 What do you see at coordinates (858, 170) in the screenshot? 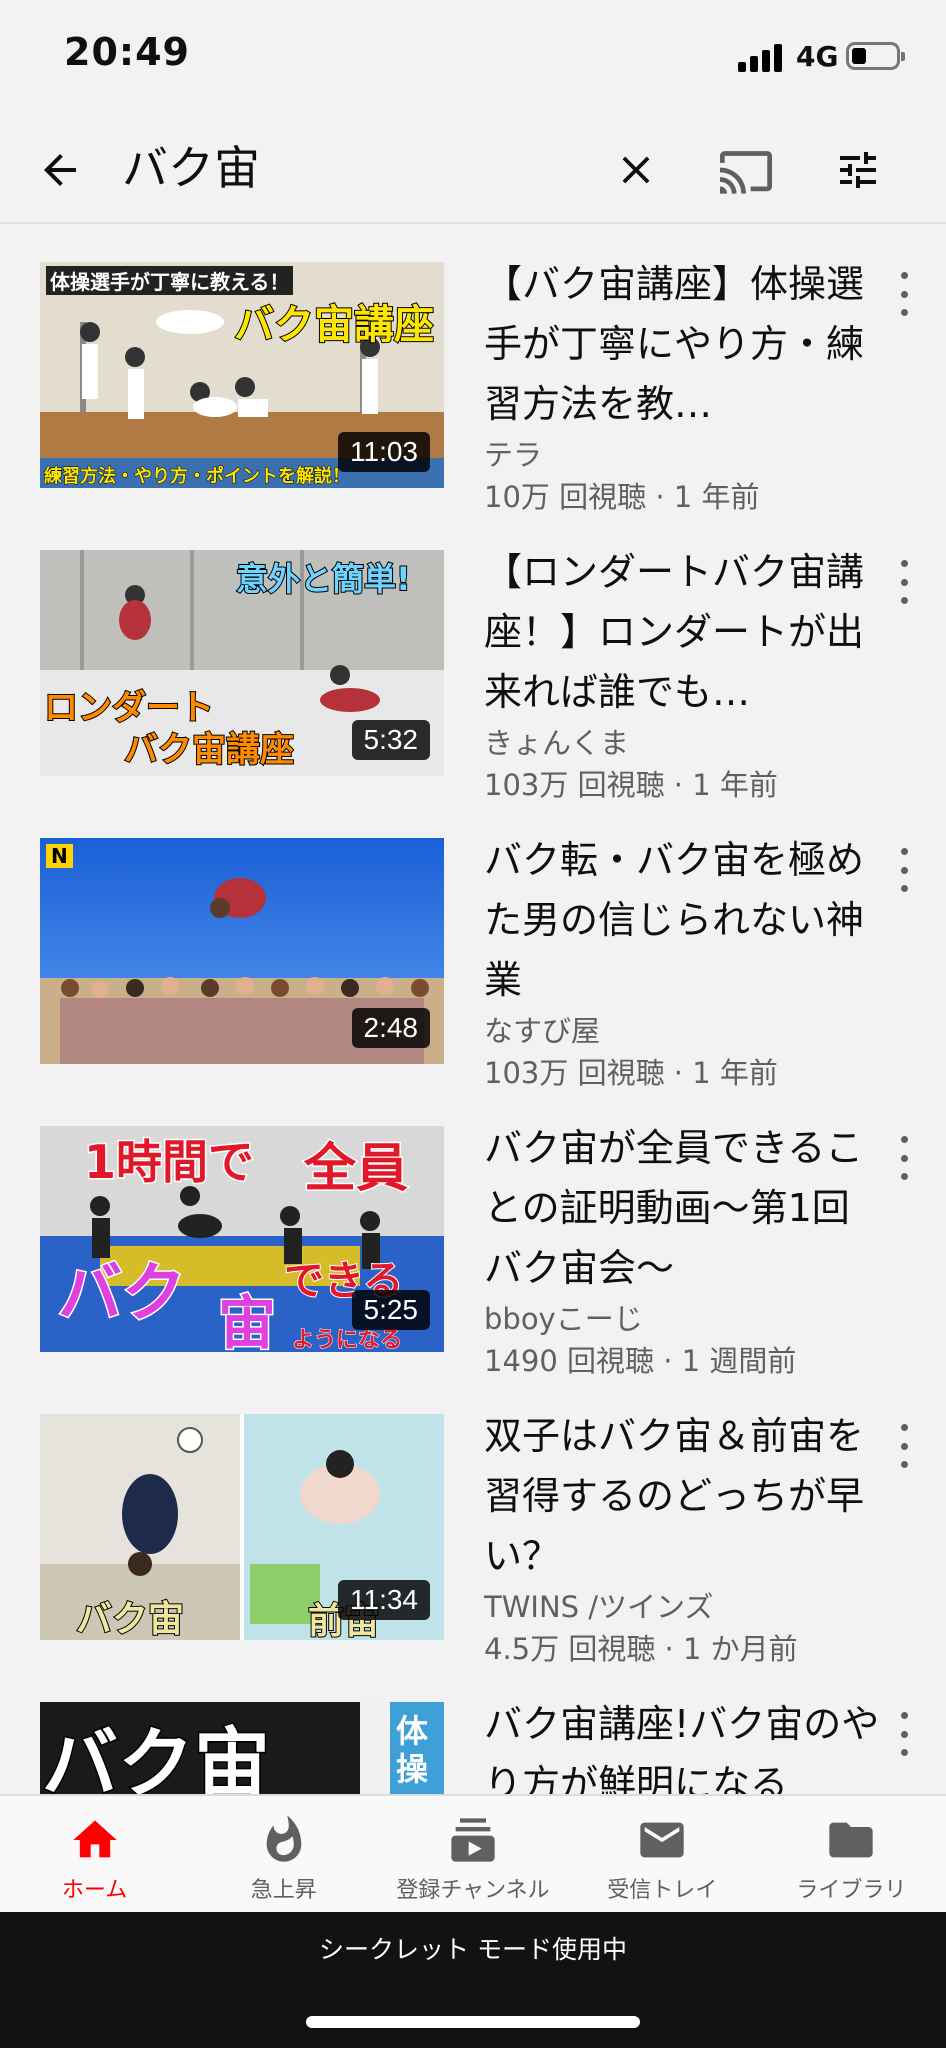
I see `filter-icon` at bounding box center [858, 170].